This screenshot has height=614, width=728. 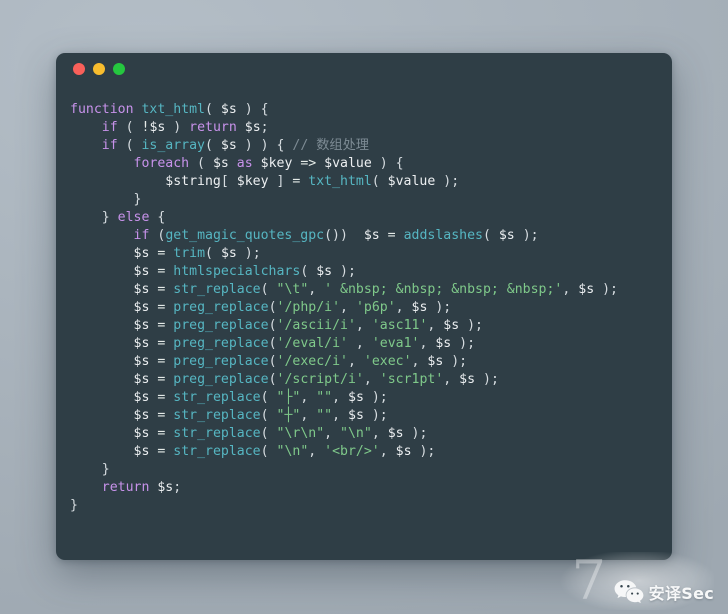 What do you see at coordinates (371, 218) in the screenshot?
I see `code-line: } else {` at bounding box center [371, 218].